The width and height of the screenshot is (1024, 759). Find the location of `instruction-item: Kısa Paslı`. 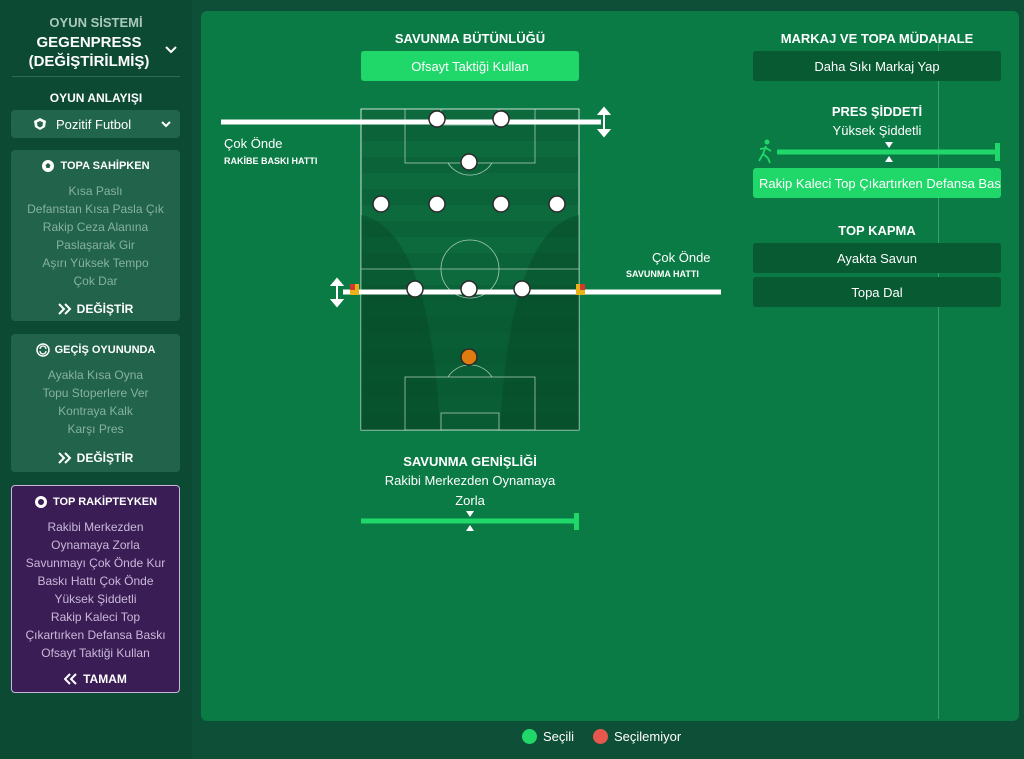

instruction-item: Kısa Paslı is located at coordinates (95, 191).